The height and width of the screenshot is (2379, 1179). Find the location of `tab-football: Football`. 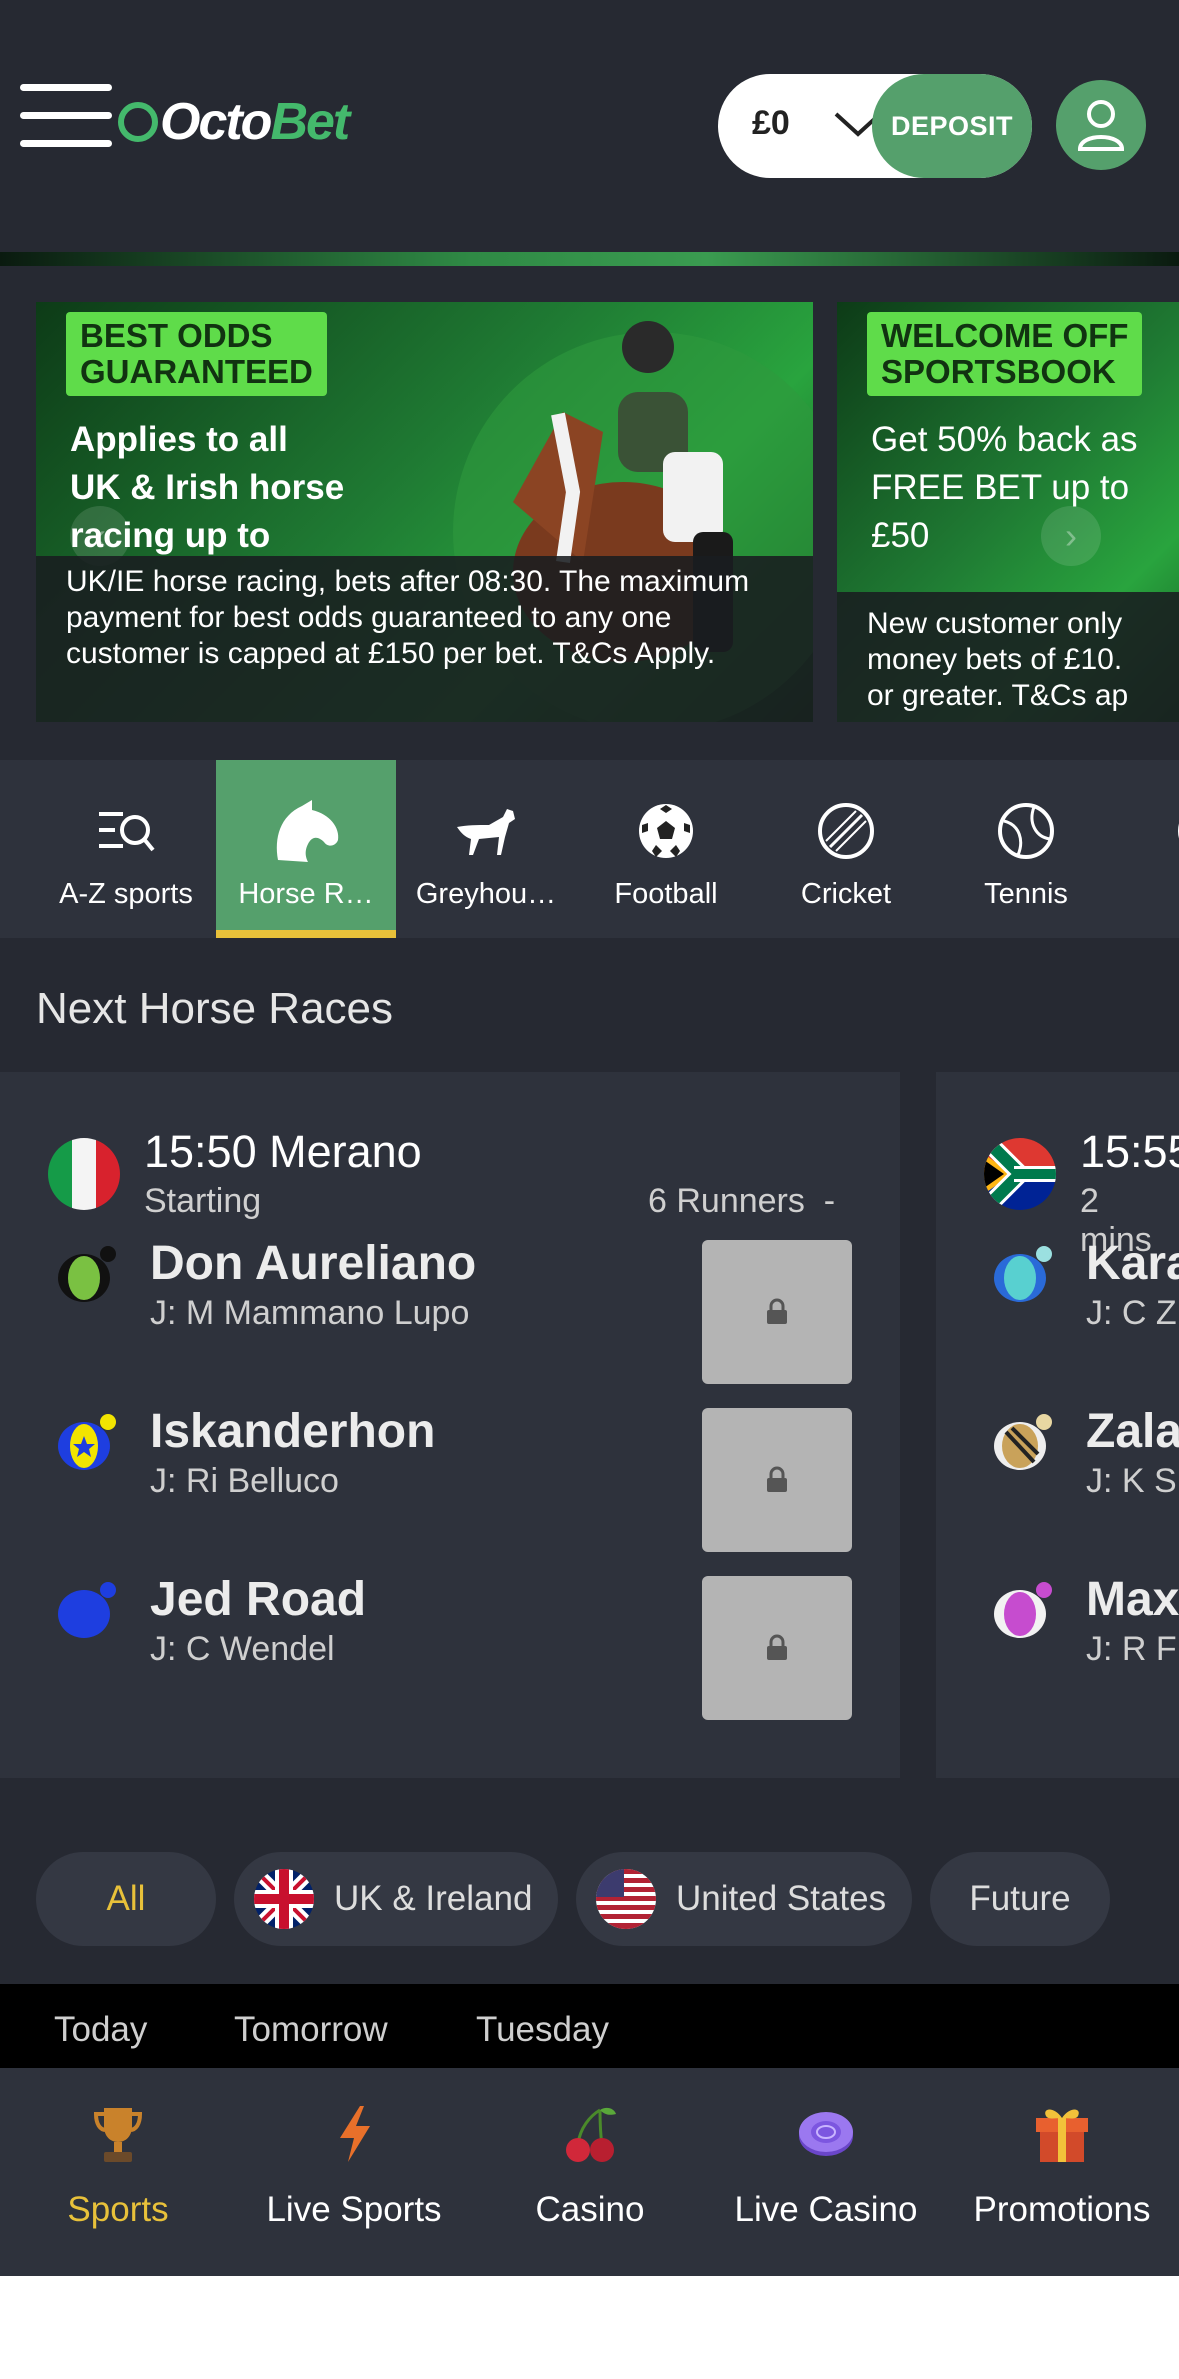

tab-football: Football is located at coordinates (666, 849).